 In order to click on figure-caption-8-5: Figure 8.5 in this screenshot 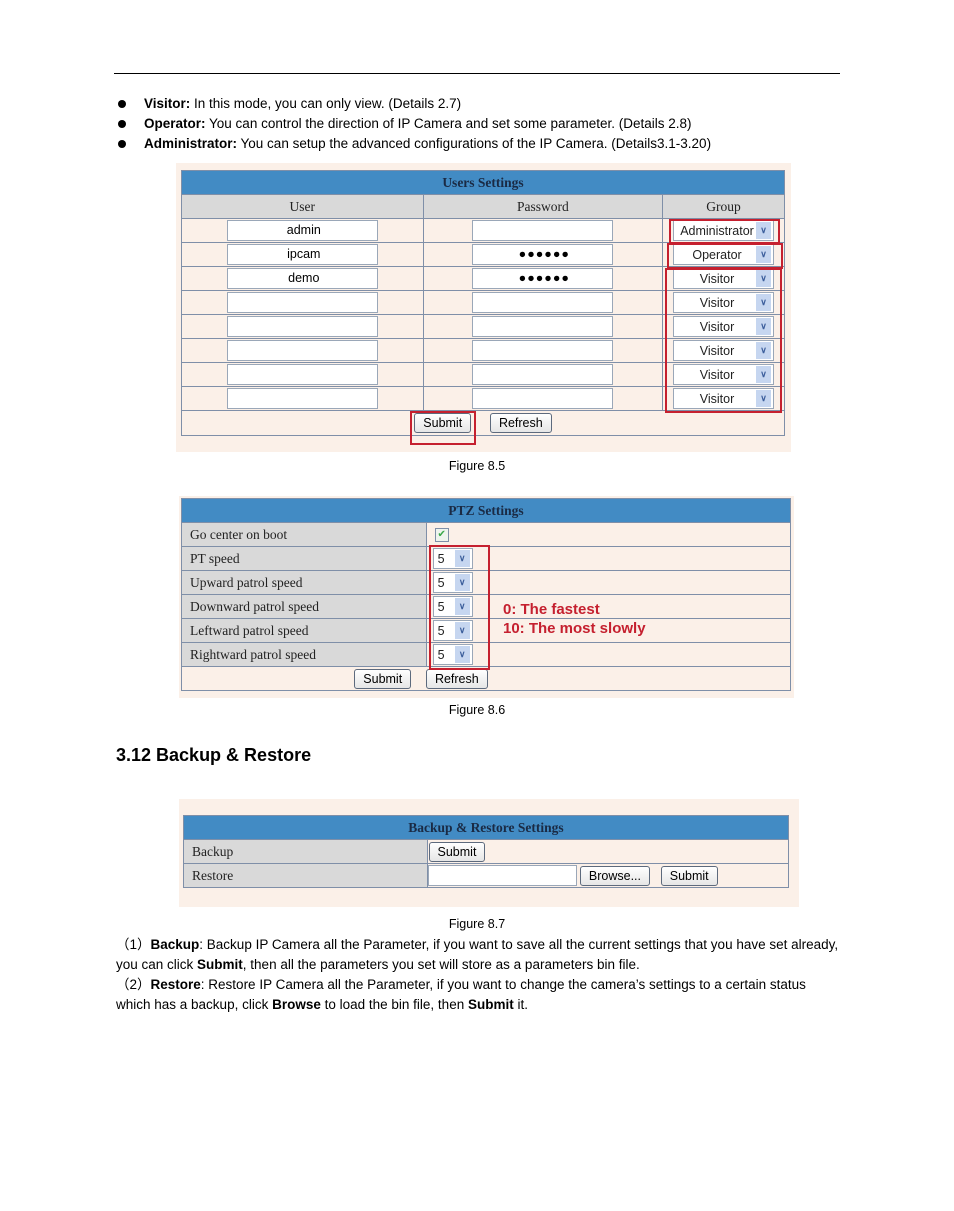, I will do `click(477, 466)`.